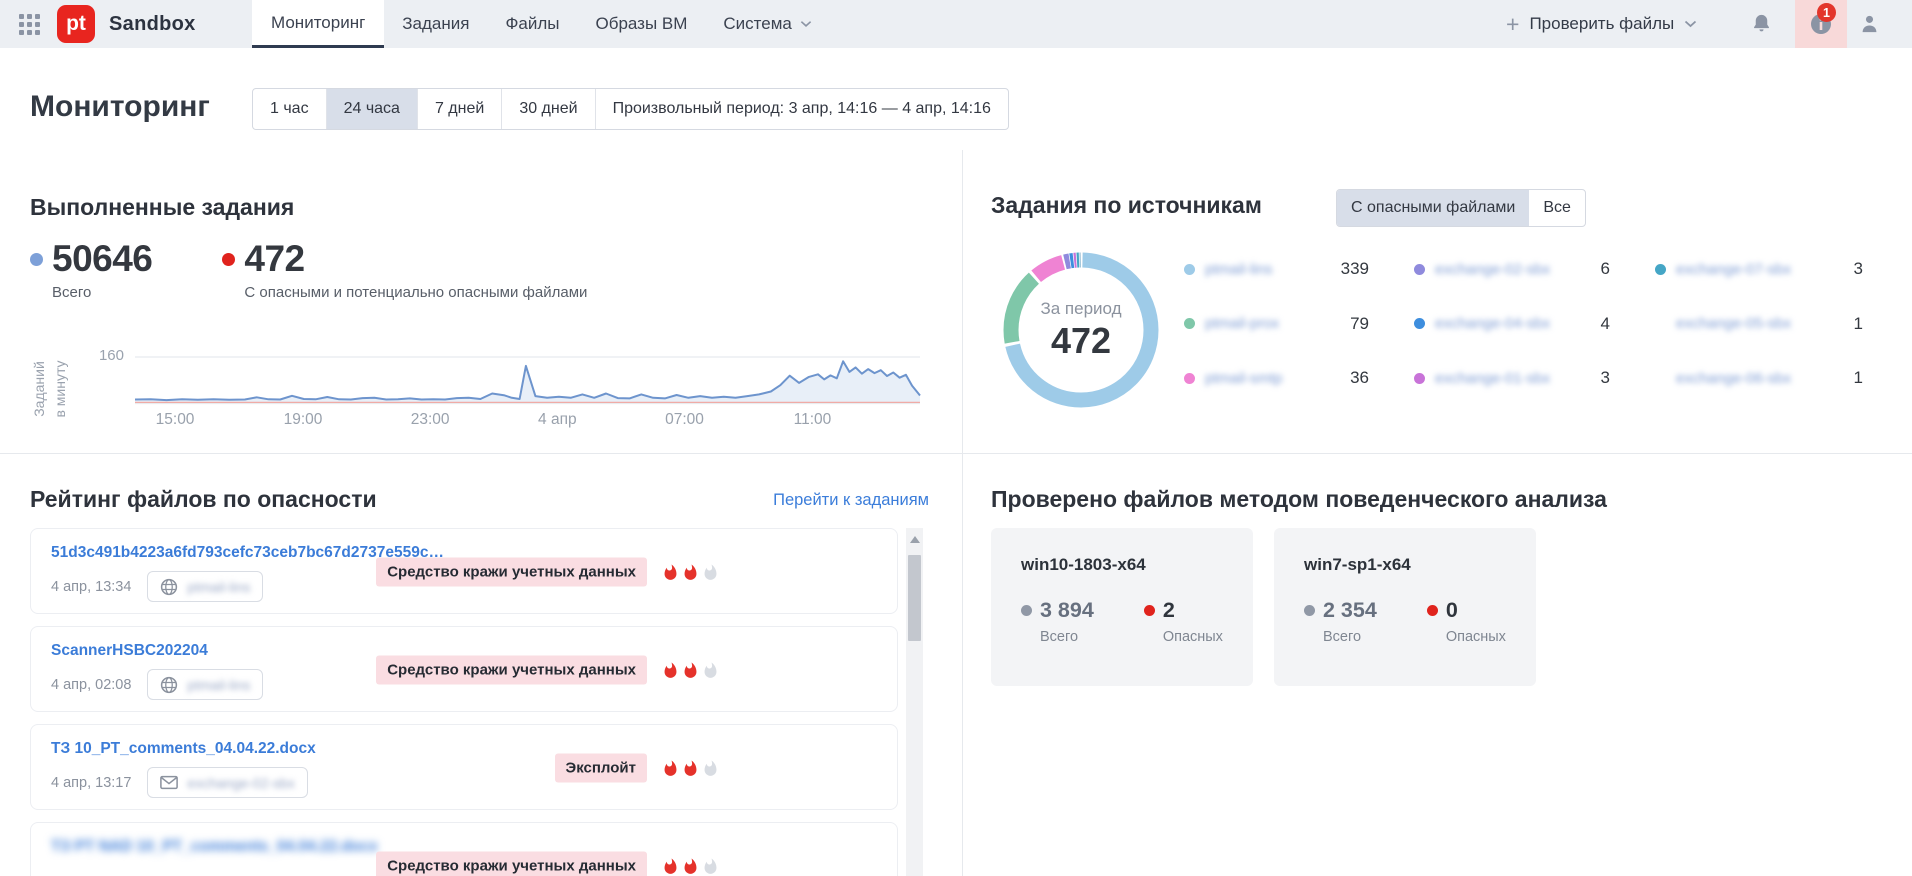 The width and height of the screenshot is (1912, 876). Describe the element at coordinates (1513, 269) in the screenshot. I see `legend-source-name: exchange-02-sbx` at that location.